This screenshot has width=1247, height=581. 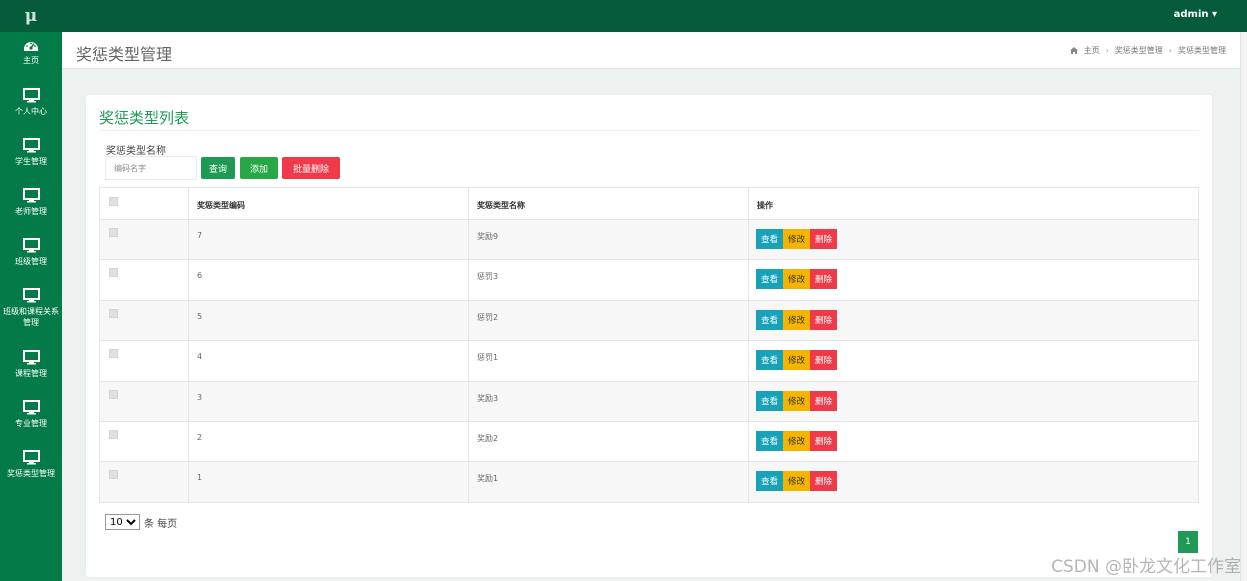 What do you see at coordinates (31, 111) in the screenshot?
I see `sidebar-item-label: 个人中心` at bounding box center [31, 111].